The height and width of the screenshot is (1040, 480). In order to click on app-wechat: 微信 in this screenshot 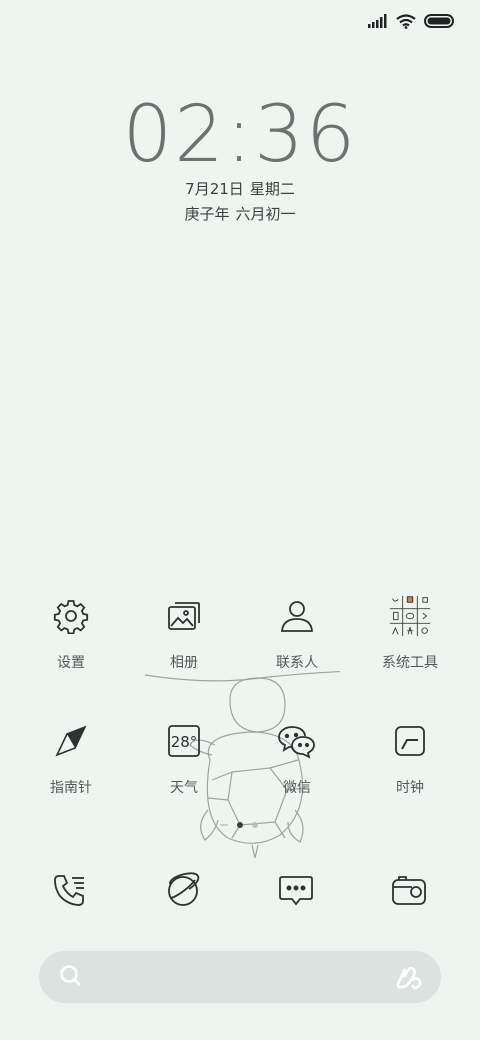, I will do `click(297, 758)`.